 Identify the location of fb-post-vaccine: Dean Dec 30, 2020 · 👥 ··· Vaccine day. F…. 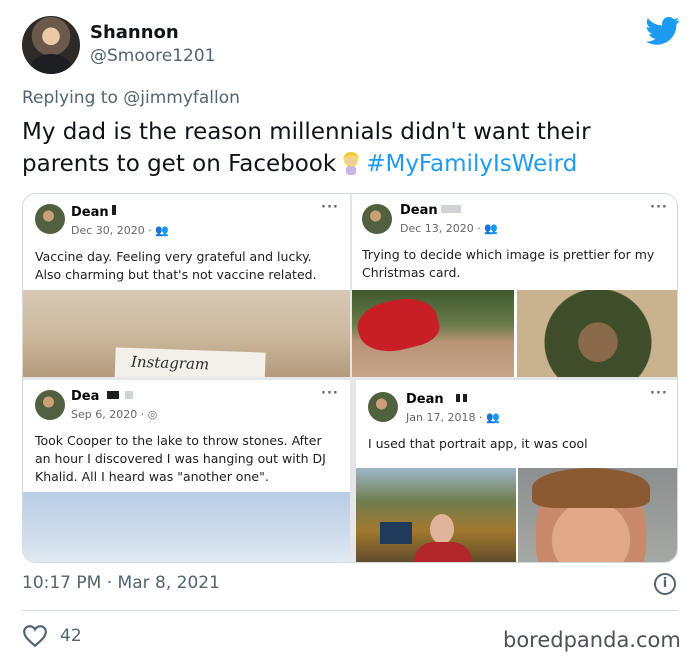
(186, 285).